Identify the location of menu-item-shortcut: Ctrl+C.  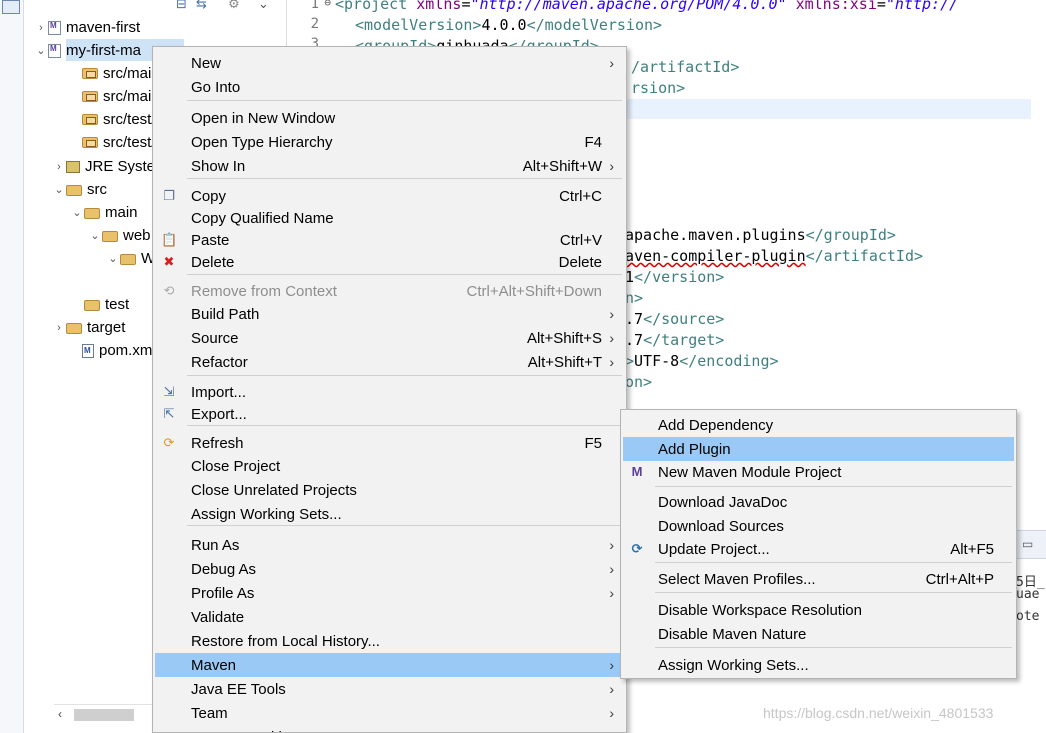
(580, 196).